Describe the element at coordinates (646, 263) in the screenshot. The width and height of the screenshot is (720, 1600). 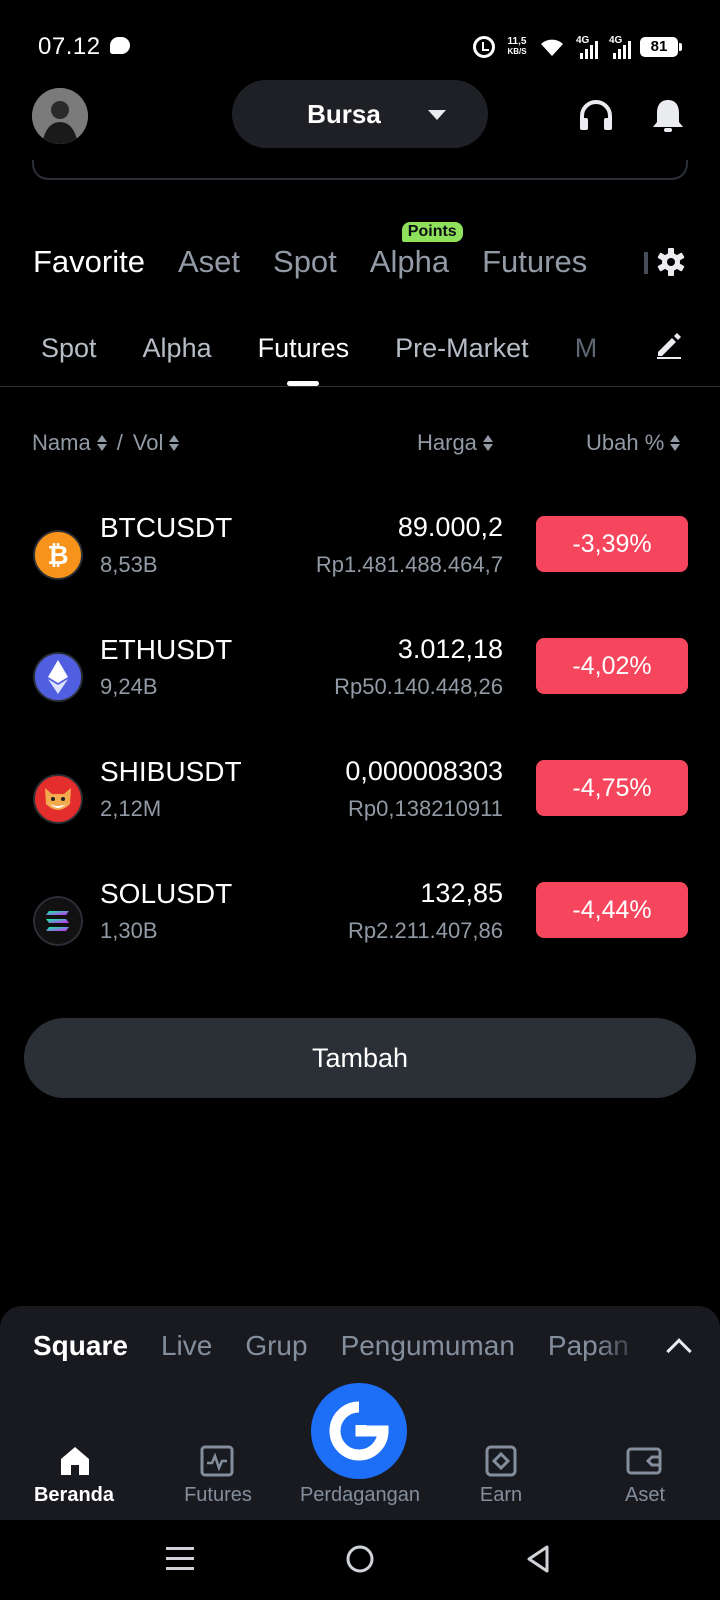
I see `tab-overflow-indicator` at that location.